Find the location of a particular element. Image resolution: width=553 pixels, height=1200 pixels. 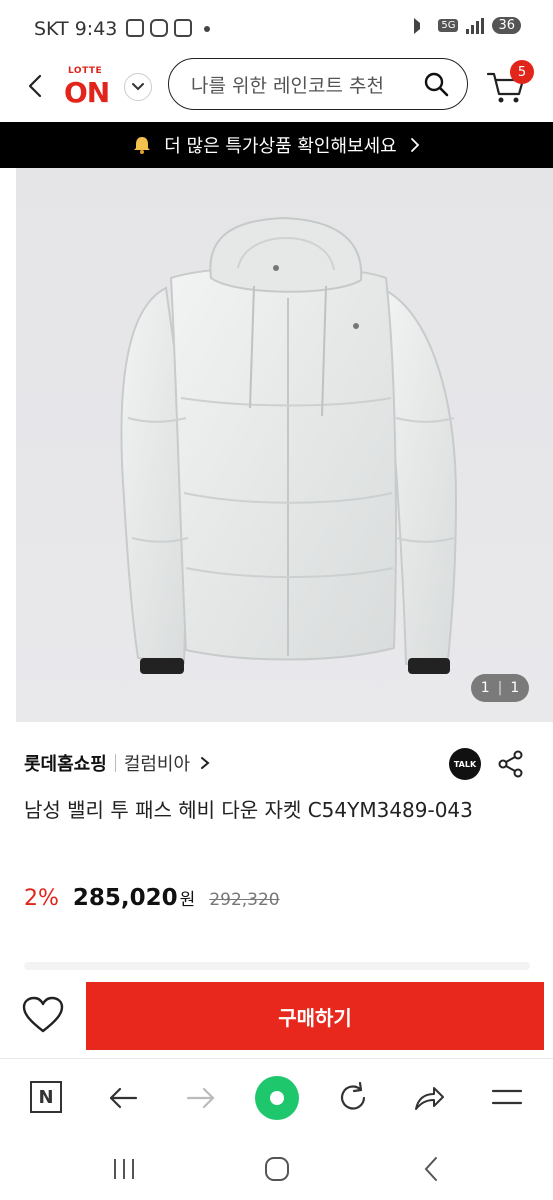

more-dot-icon is located at coordinates (207, 29).